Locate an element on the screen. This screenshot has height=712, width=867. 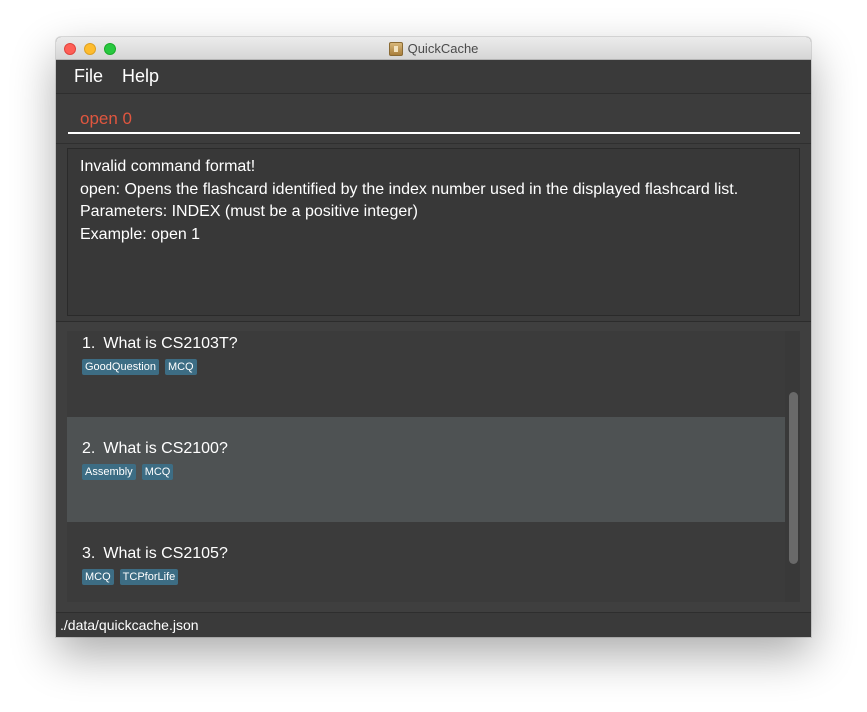
flashcard-tags: MCQ TCPforLife is located at coordinates (426, 577).